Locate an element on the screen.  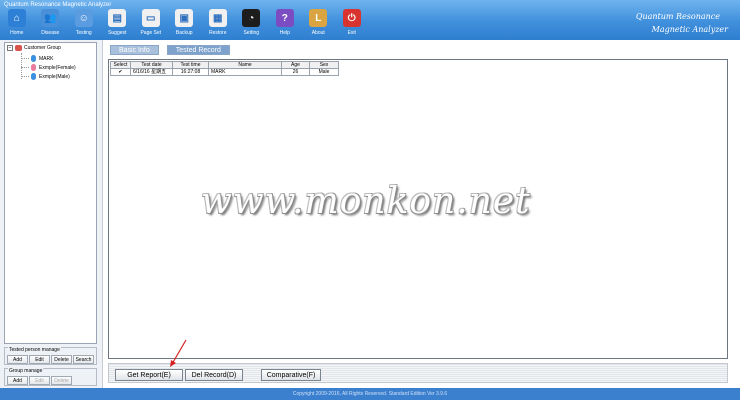
cell-sex: Male is located at coordinates (324, 72).